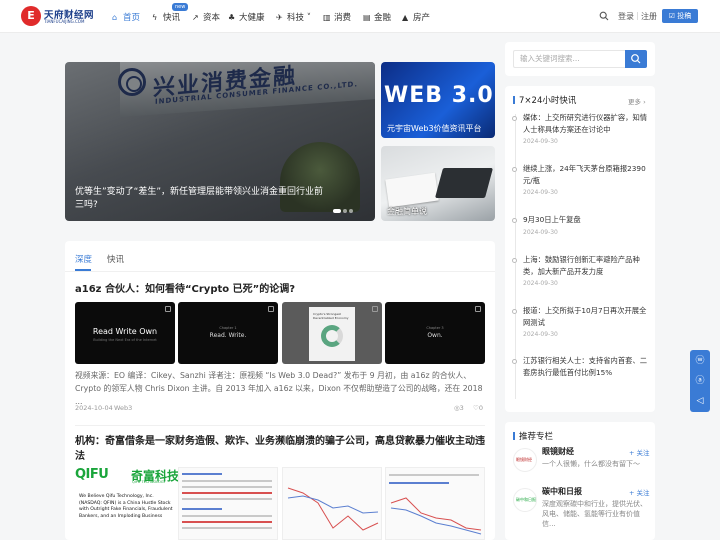 The width and height of the screenshot is (720, 540). Describe the element at coordinates (299, 18) in the screenshot. I see `nav-label: 科技 ˅` at that location.